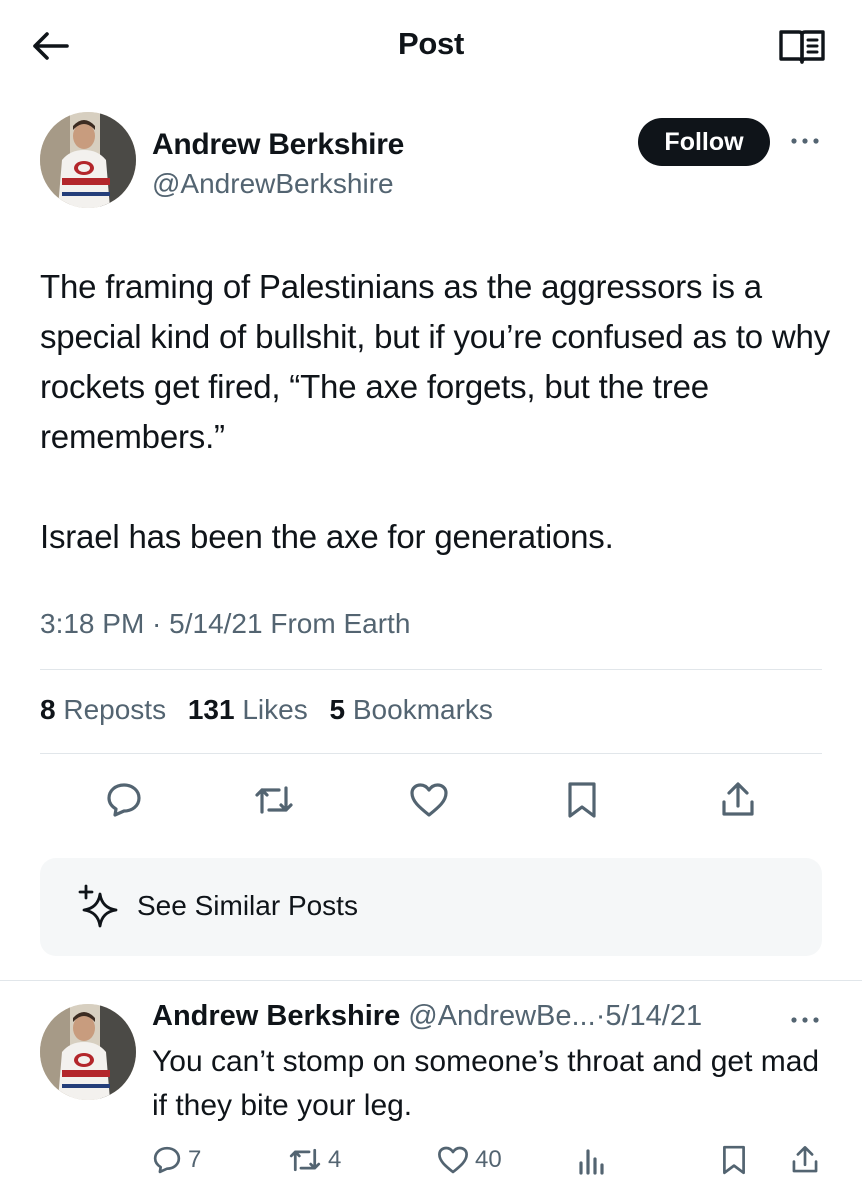 The height and width of the screenshot is (1200, 862). What do you see at coordinates (247, 905) in the screenshot?
I see `see-similar-posts-label: See Similar Posts` at bounding box center [247, 905].